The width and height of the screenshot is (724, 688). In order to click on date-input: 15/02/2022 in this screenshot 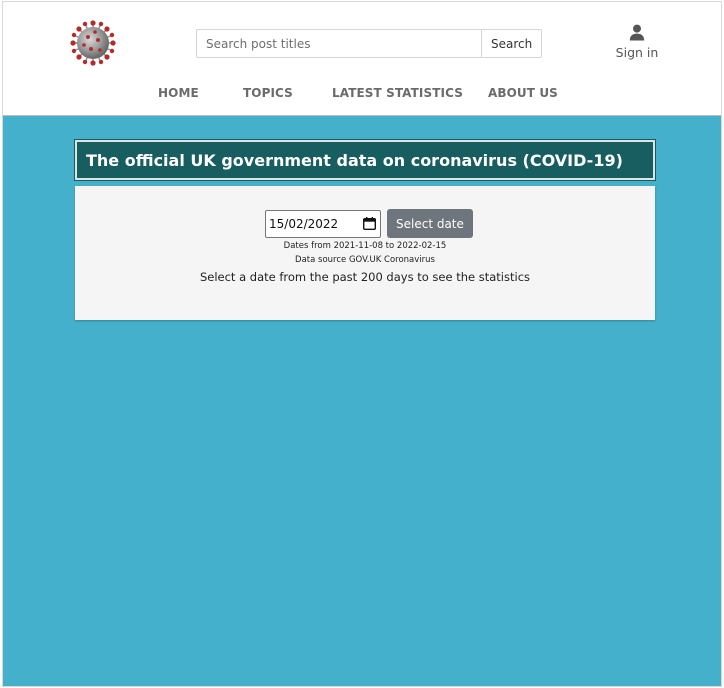, I will do `click(323, 223)`.